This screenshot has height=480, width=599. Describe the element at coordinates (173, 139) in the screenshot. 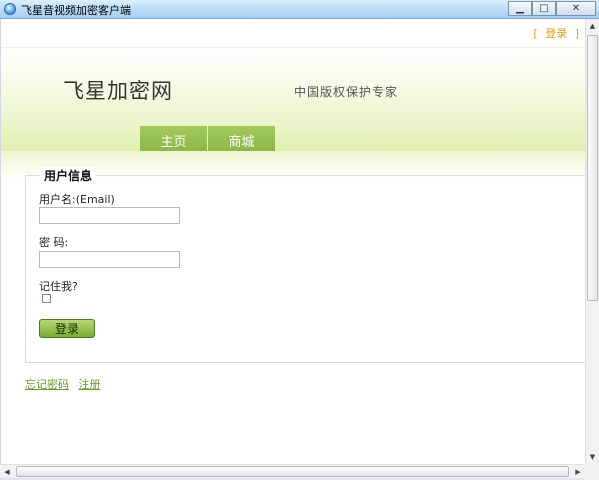

I see `nav-tab-home: 主页` at that location.